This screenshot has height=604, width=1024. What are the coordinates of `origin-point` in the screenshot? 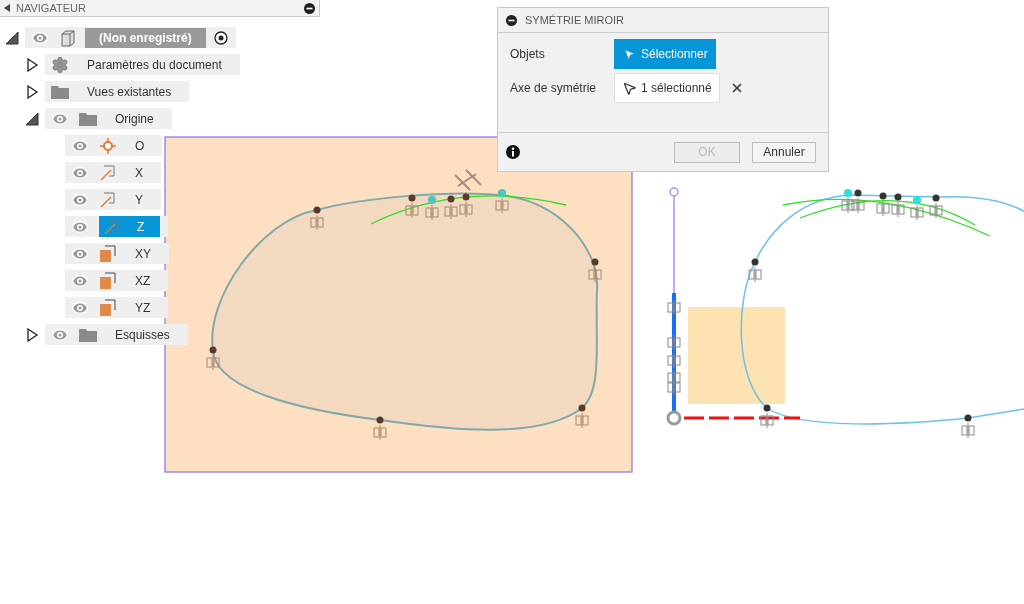 It's located at (674, 418).